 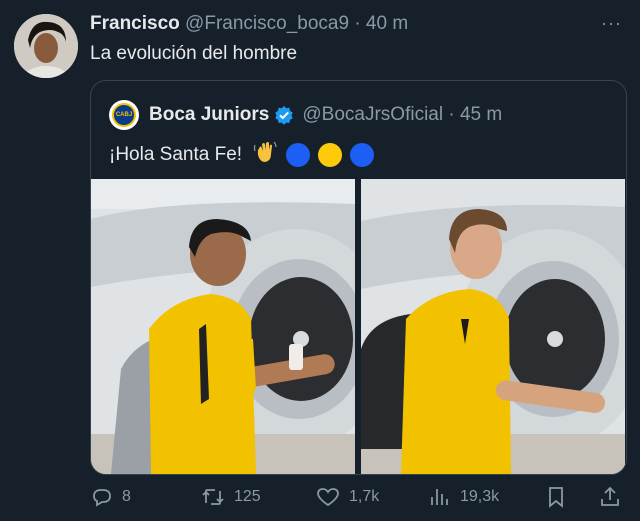 What do you see at coordinates (267, 23) in the screenshot?
I see `author-handle: @Francisco_boca9` at bounding box center [267, 23].